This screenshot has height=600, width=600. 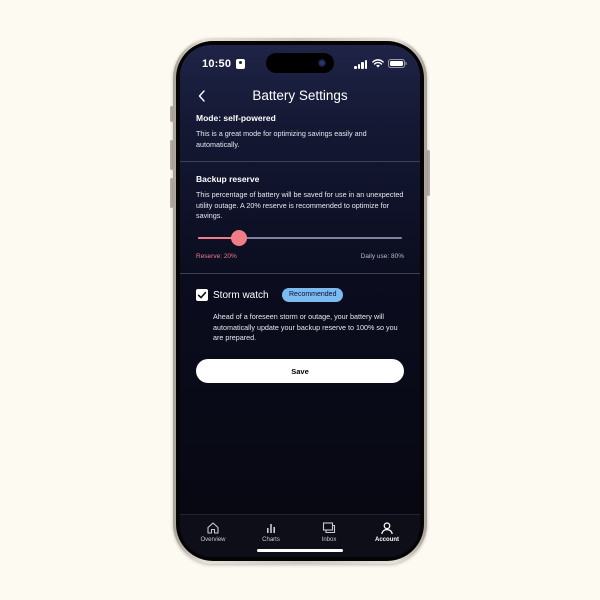 What do you see at coordinates (236, 118) in the screenshot?
I see `mode-title: Mode: self-powered` at bounding box center [236, 118].